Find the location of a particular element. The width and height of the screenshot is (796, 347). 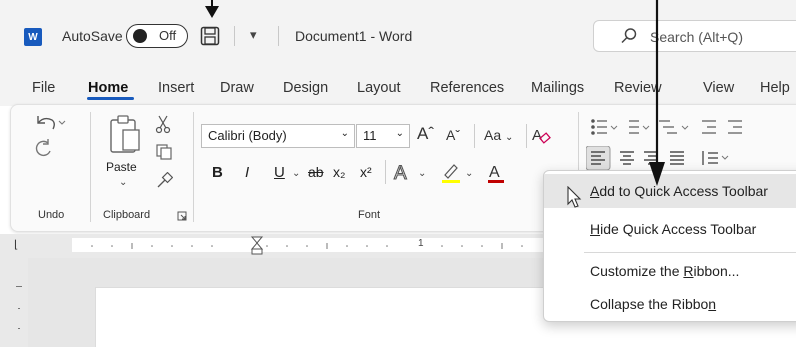

text-effects-icon: A is located at coordinates (404, 172).